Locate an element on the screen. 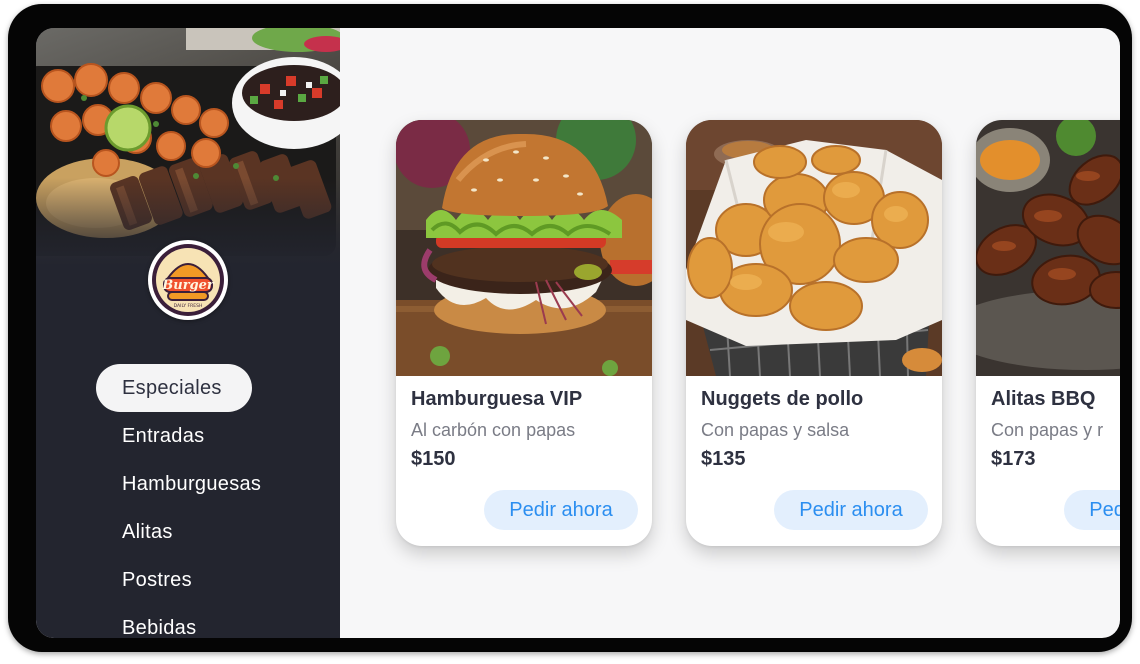 This screenshot has height=664, width=1140. product-price: $135 is located at coordinates (723, 459).